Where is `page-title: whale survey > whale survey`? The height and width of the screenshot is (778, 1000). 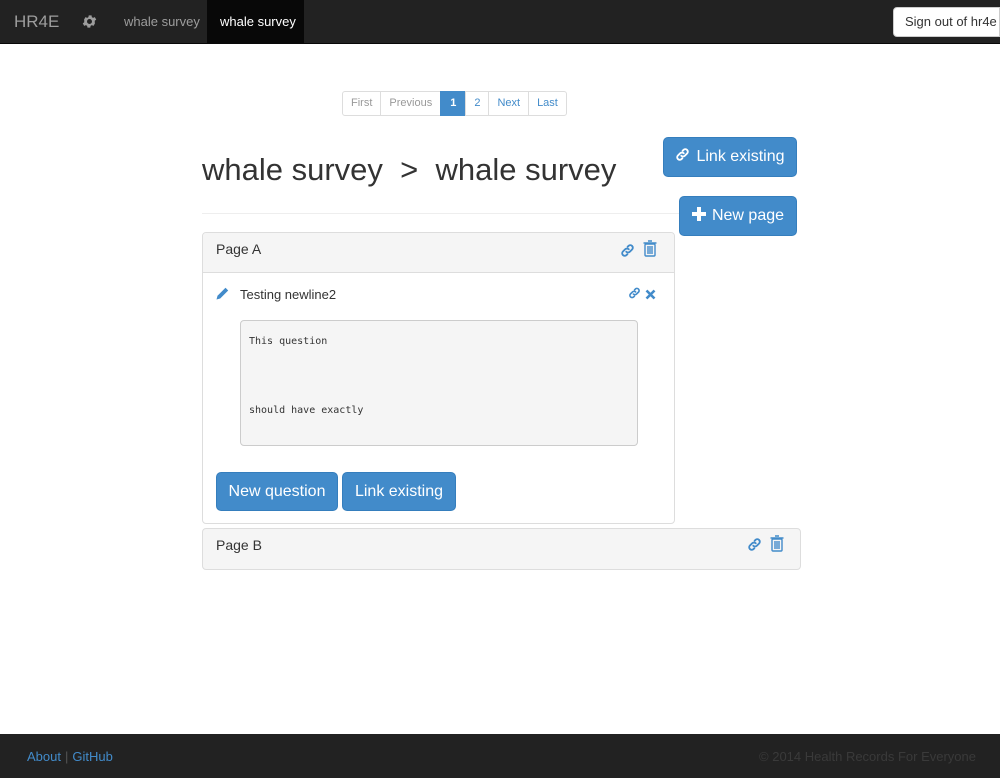 page-title: whale survey > whale survey is located at coordinates (409, 169).